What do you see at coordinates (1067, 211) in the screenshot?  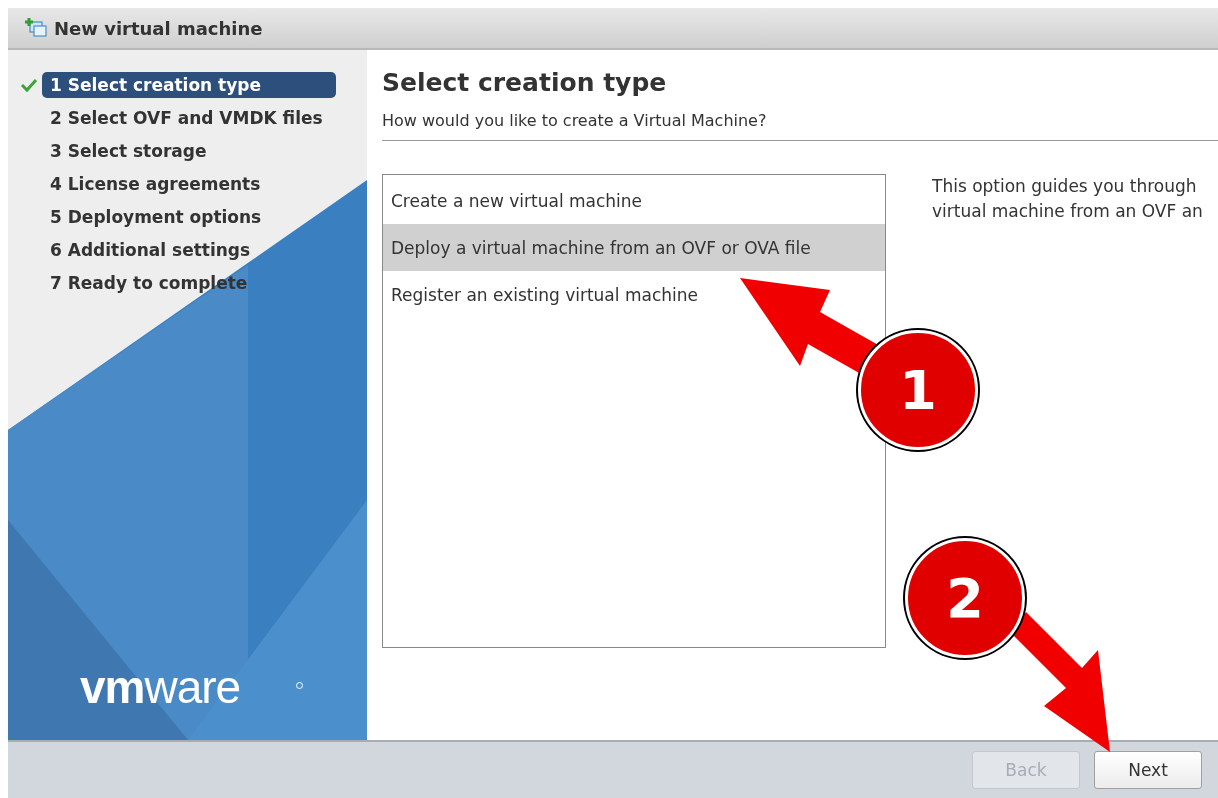 I see `description-text: virtual machine from an OVF an` at bounding box center [1067, 211].